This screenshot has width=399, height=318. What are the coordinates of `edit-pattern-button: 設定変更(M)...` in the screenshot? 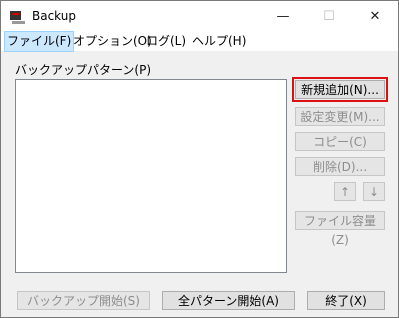 It's located at (340, 116).